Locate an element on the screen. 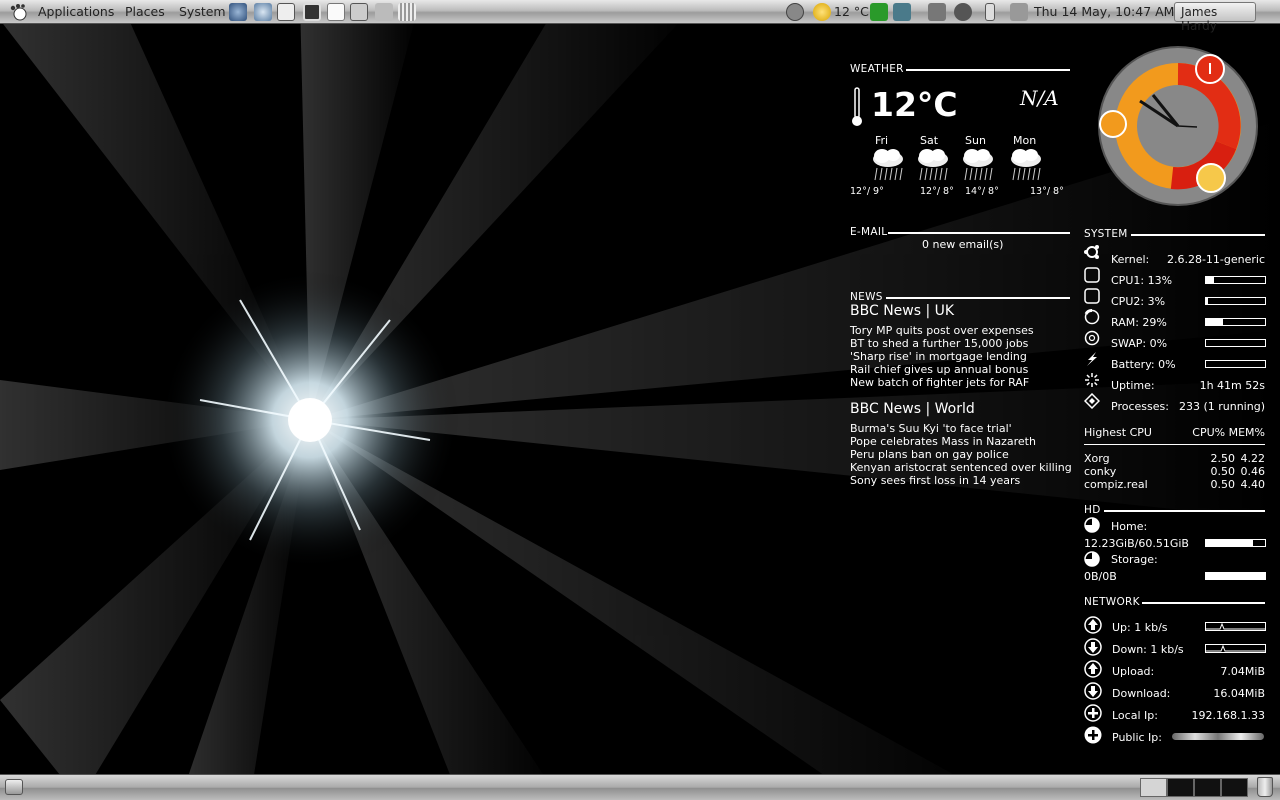 The width and height of the screenshot is (1280, 800). local-ip-plus-icon is located at coordinates (1093, 713).